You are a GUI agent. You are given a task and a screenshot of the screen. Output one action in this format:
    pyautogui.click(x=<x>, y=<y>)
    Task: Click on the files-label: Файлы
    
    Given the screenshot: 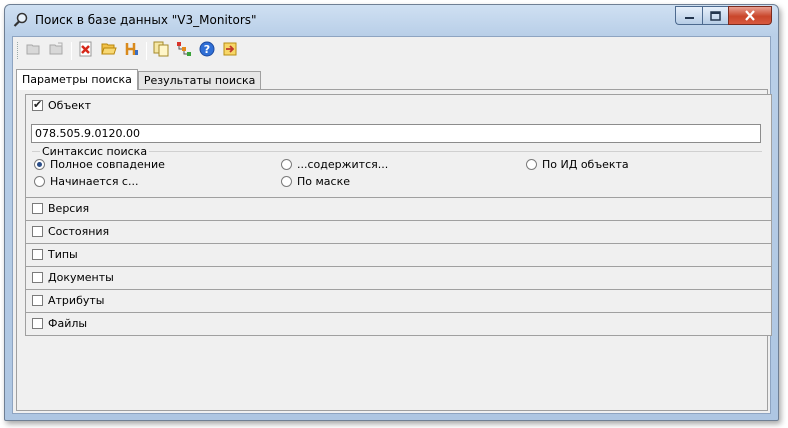 What is the action you would take?
    pyautogui.click(x=68, y=323)
    